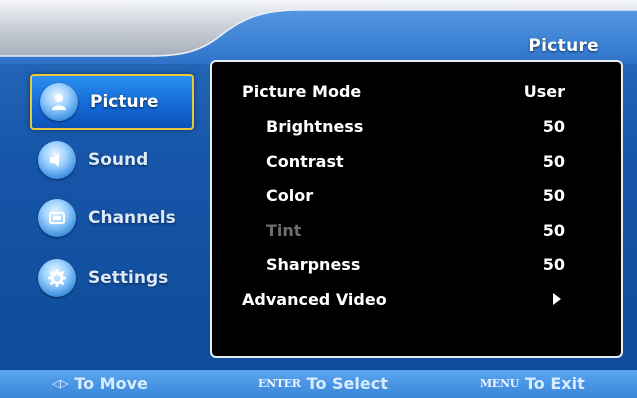 This screenshot has width=637, height=398. I want to click on setting-row-sharpness: Sharpness 50, so click(416, 264).